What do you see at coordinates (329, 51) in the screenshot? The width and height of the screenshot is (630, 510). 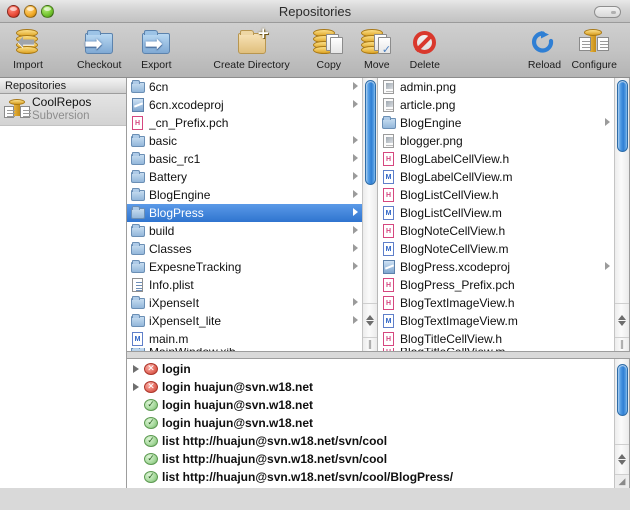 I see `copy-button: Copy` at bounding box center [329, 51].